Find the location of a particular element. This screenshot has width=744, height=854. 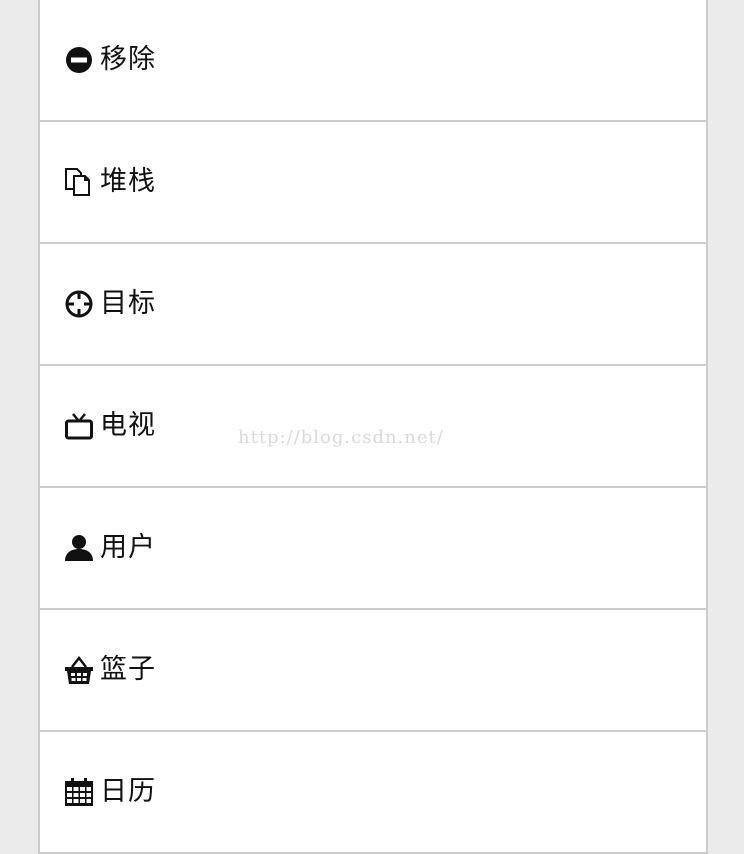

list-item-label: 目标 is located at coordinates (128, 303).